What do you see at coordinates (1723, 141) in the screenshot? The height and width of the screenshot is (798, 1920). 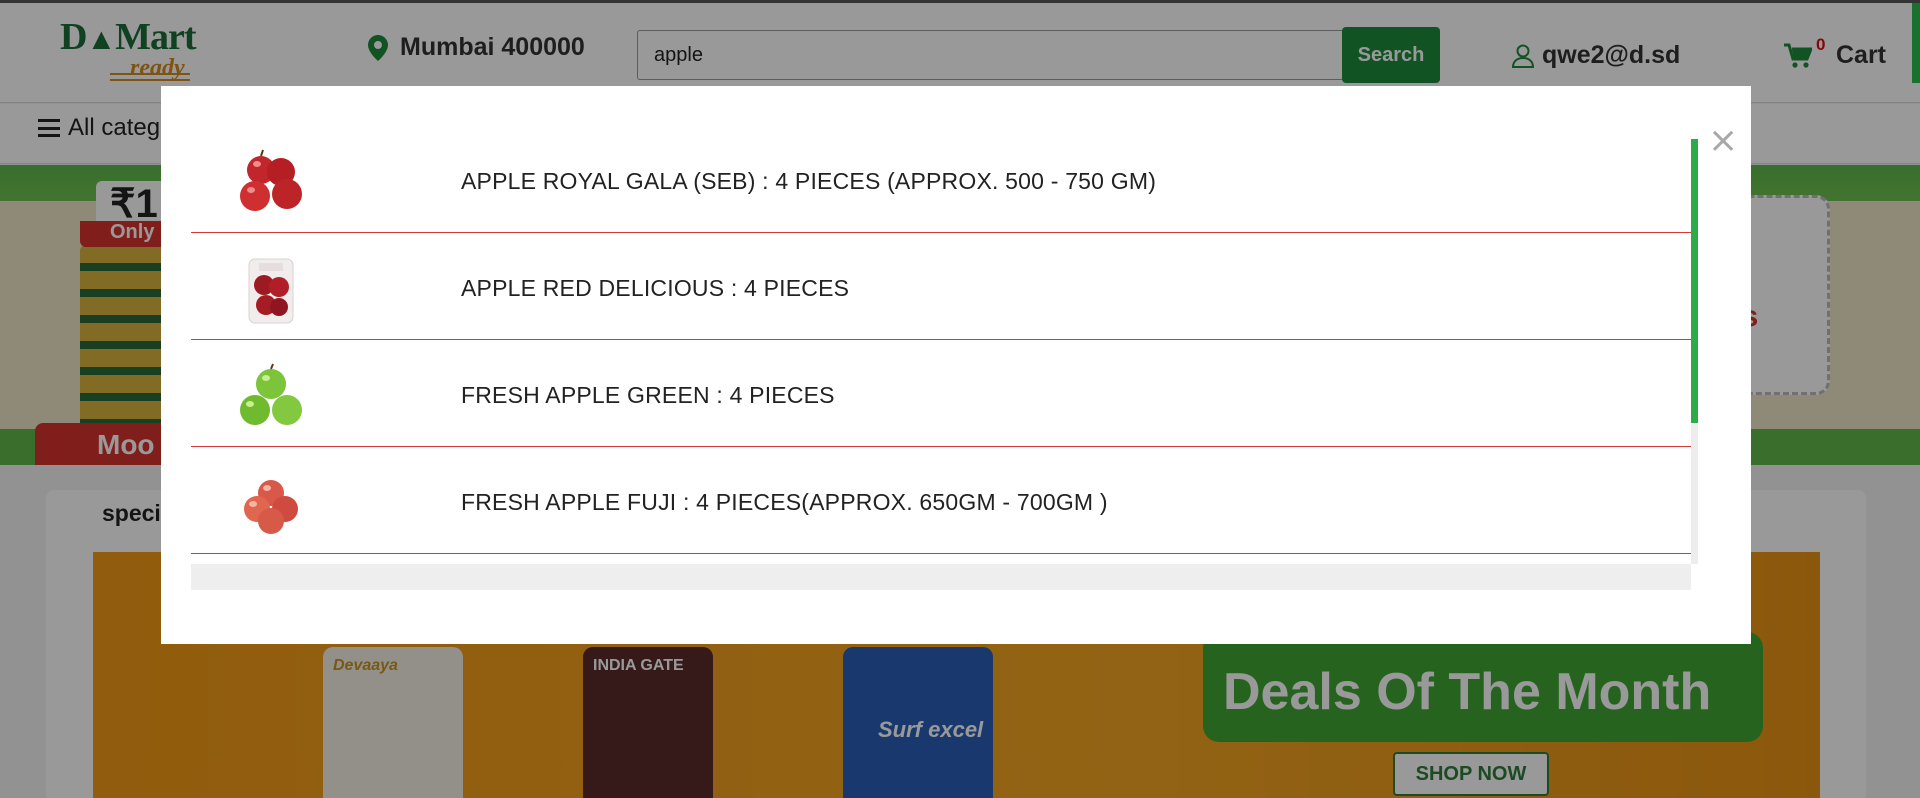 I see `close-icon: ×` at bounding box center [1723, 141].